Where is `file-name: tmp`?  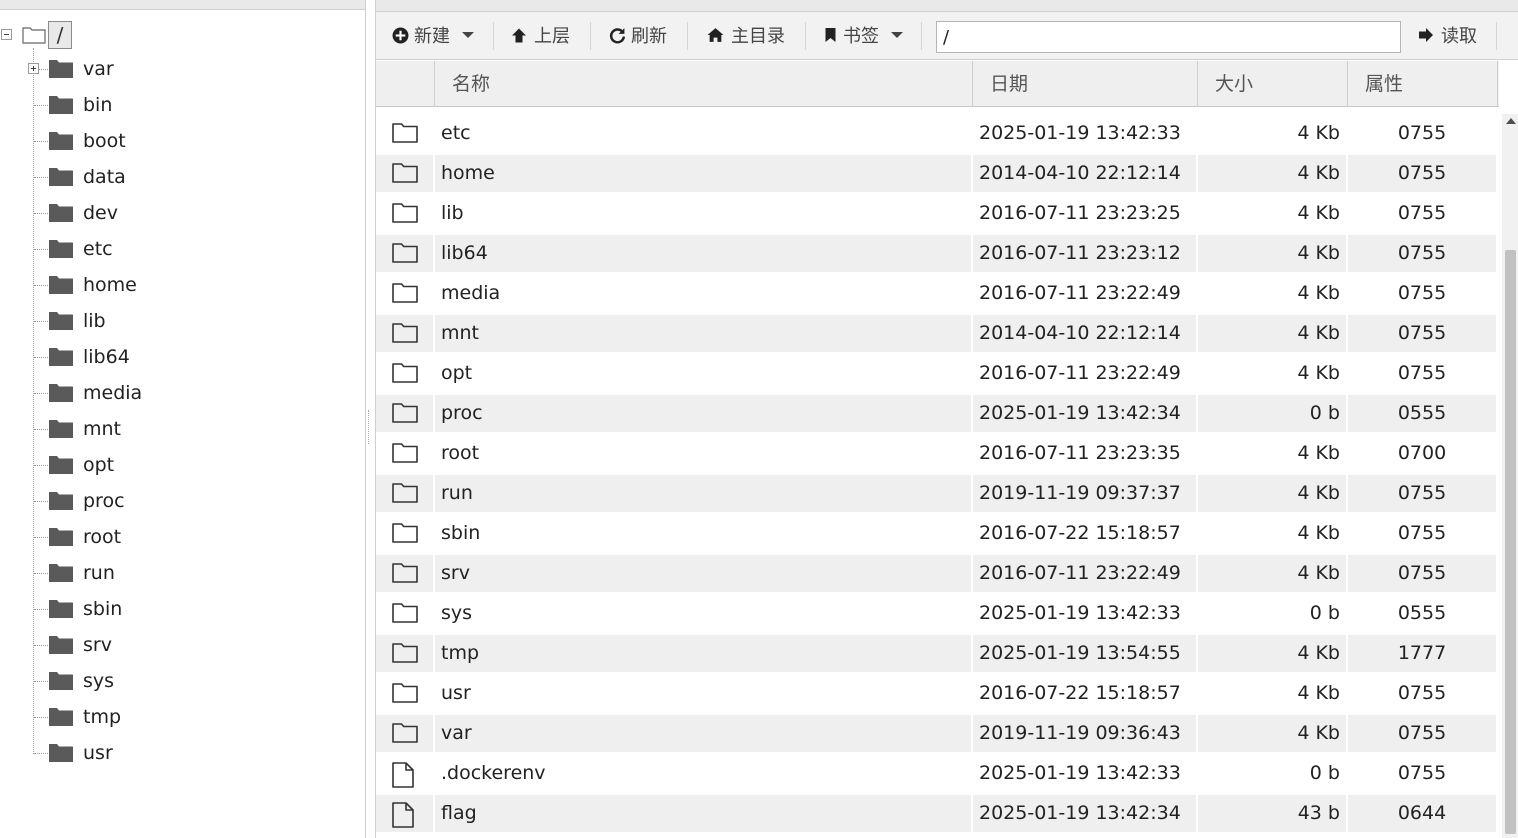
file-name: tmp is located at coordinates (703, 653).